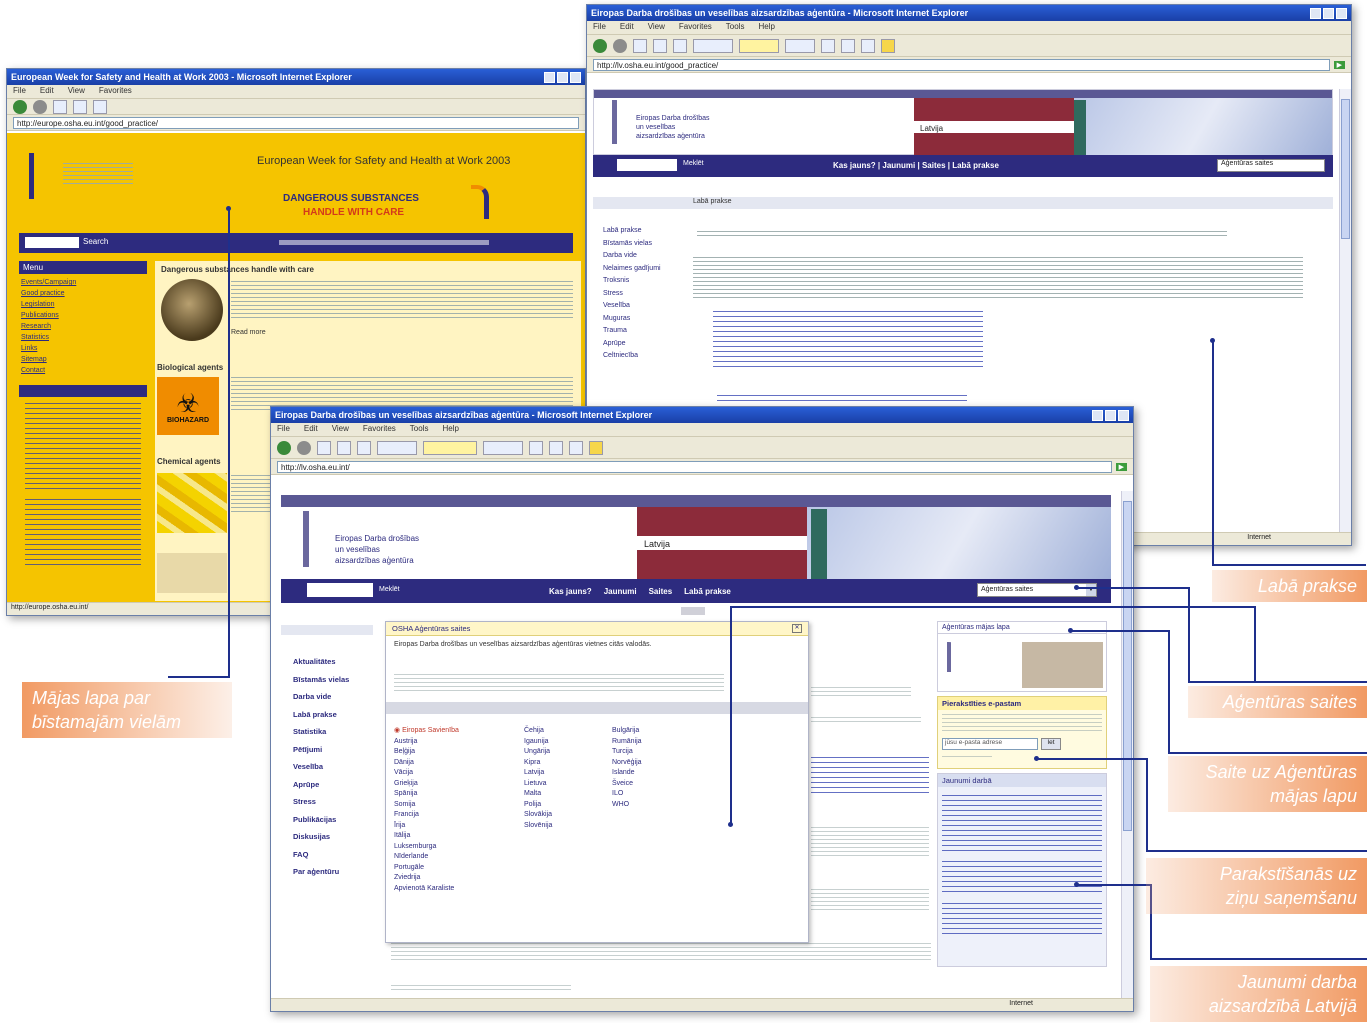  I want to click on popup-link: Apvienotā Karaliste, so click(455, 889).